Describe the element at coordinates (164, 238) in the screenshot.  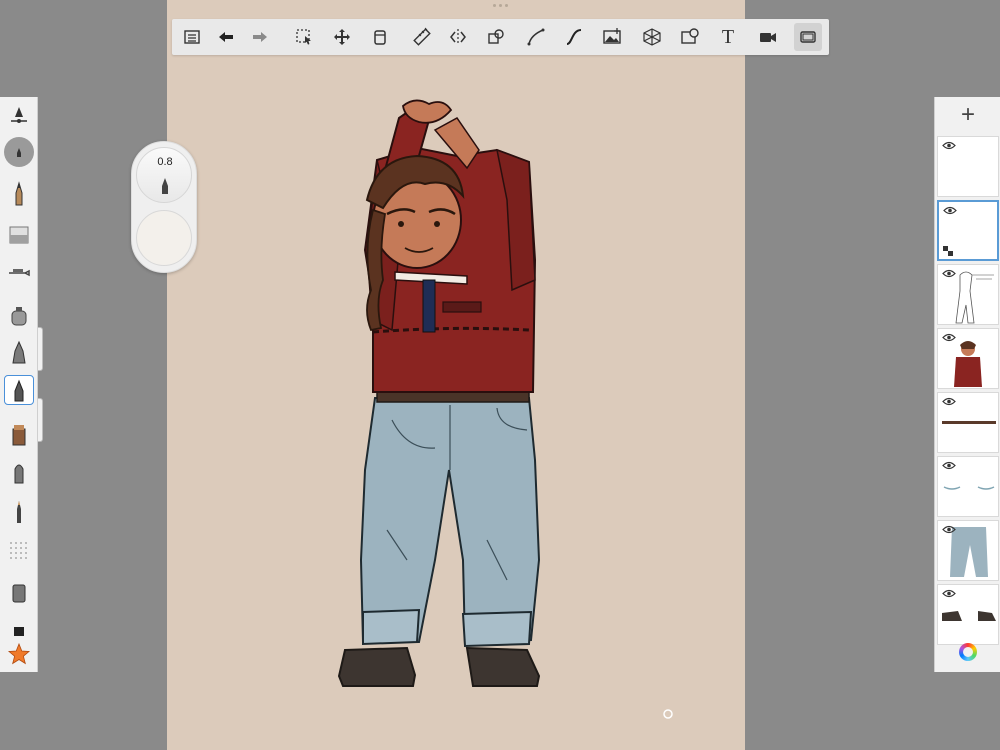
I see `color-puck` at that location.